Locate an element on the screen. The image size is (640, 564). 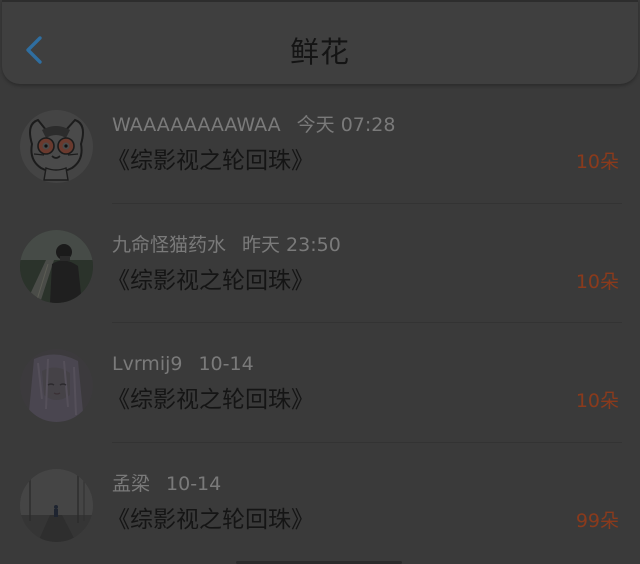
item-meta: Lvrmij9 10-14 is located at coordinates (183, 364).